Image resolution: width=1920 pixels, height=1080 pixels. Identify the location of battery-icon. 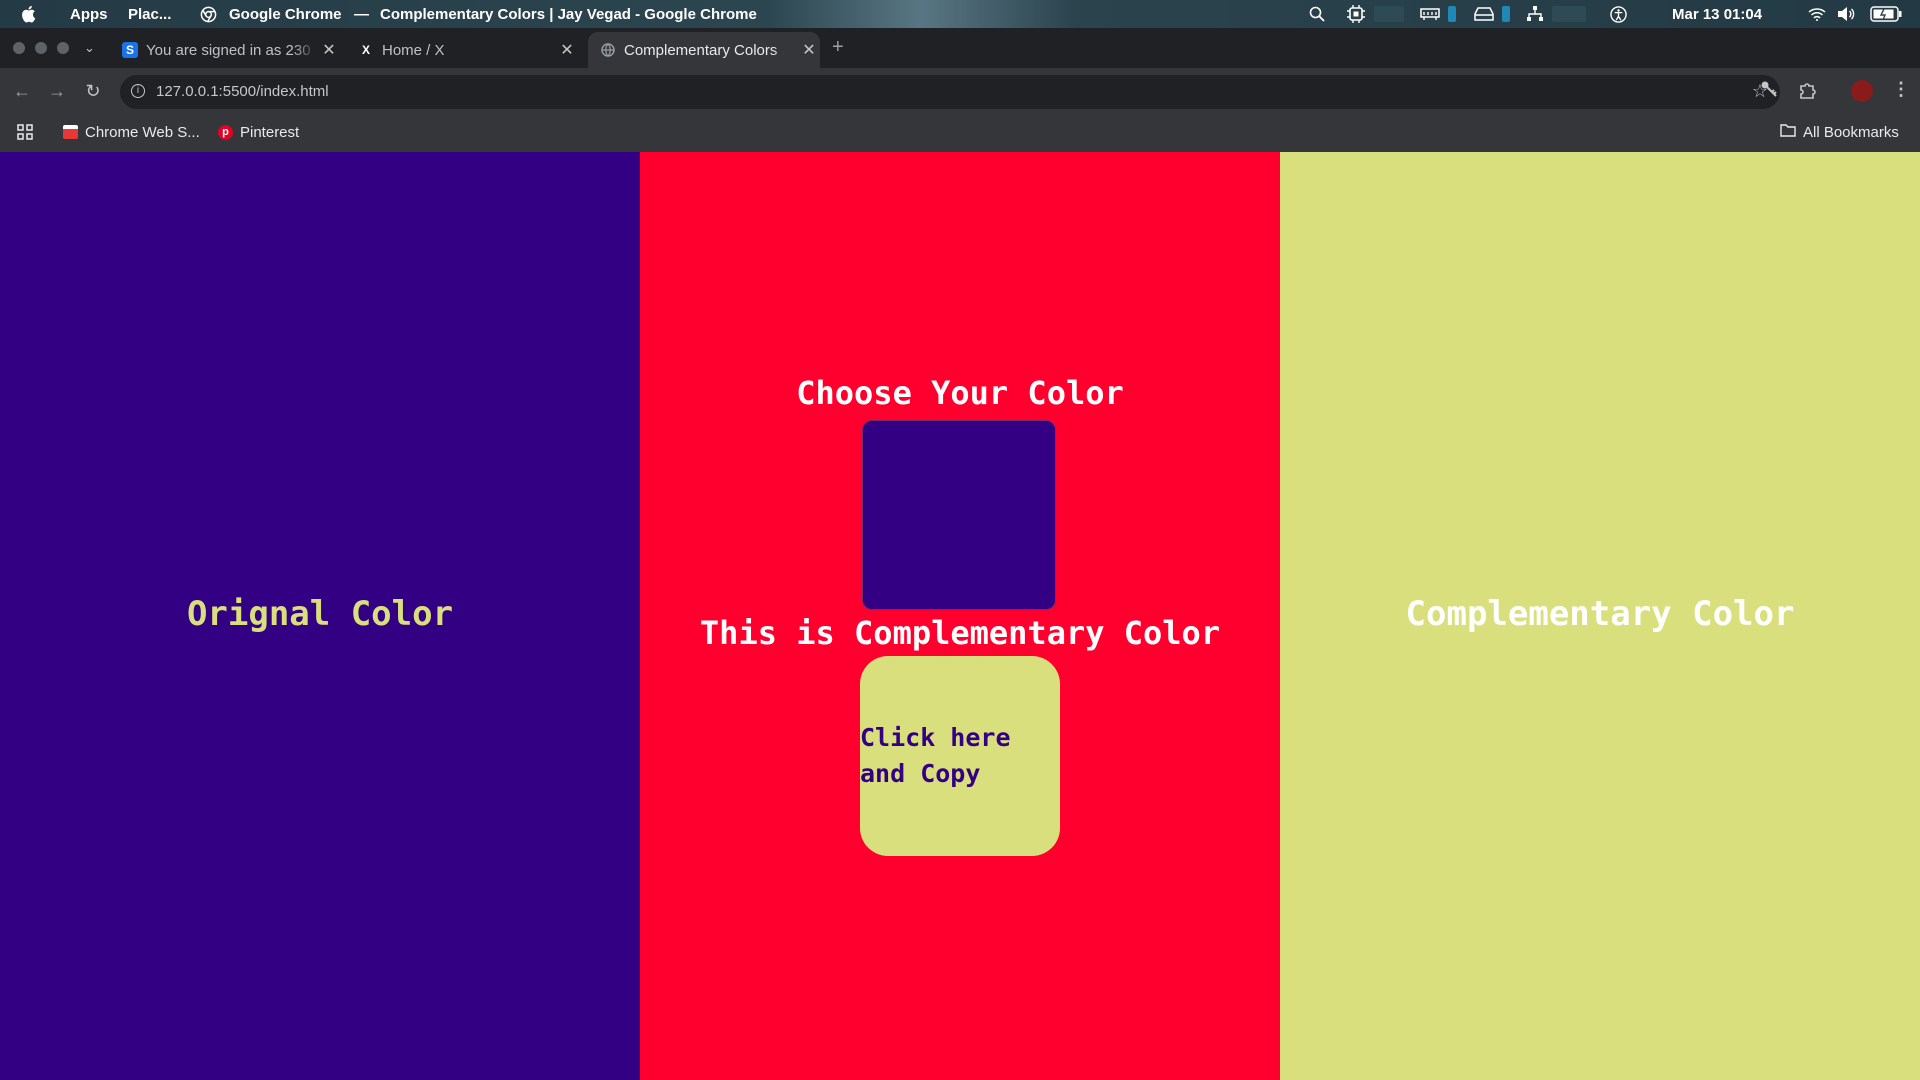
(1886, 14).